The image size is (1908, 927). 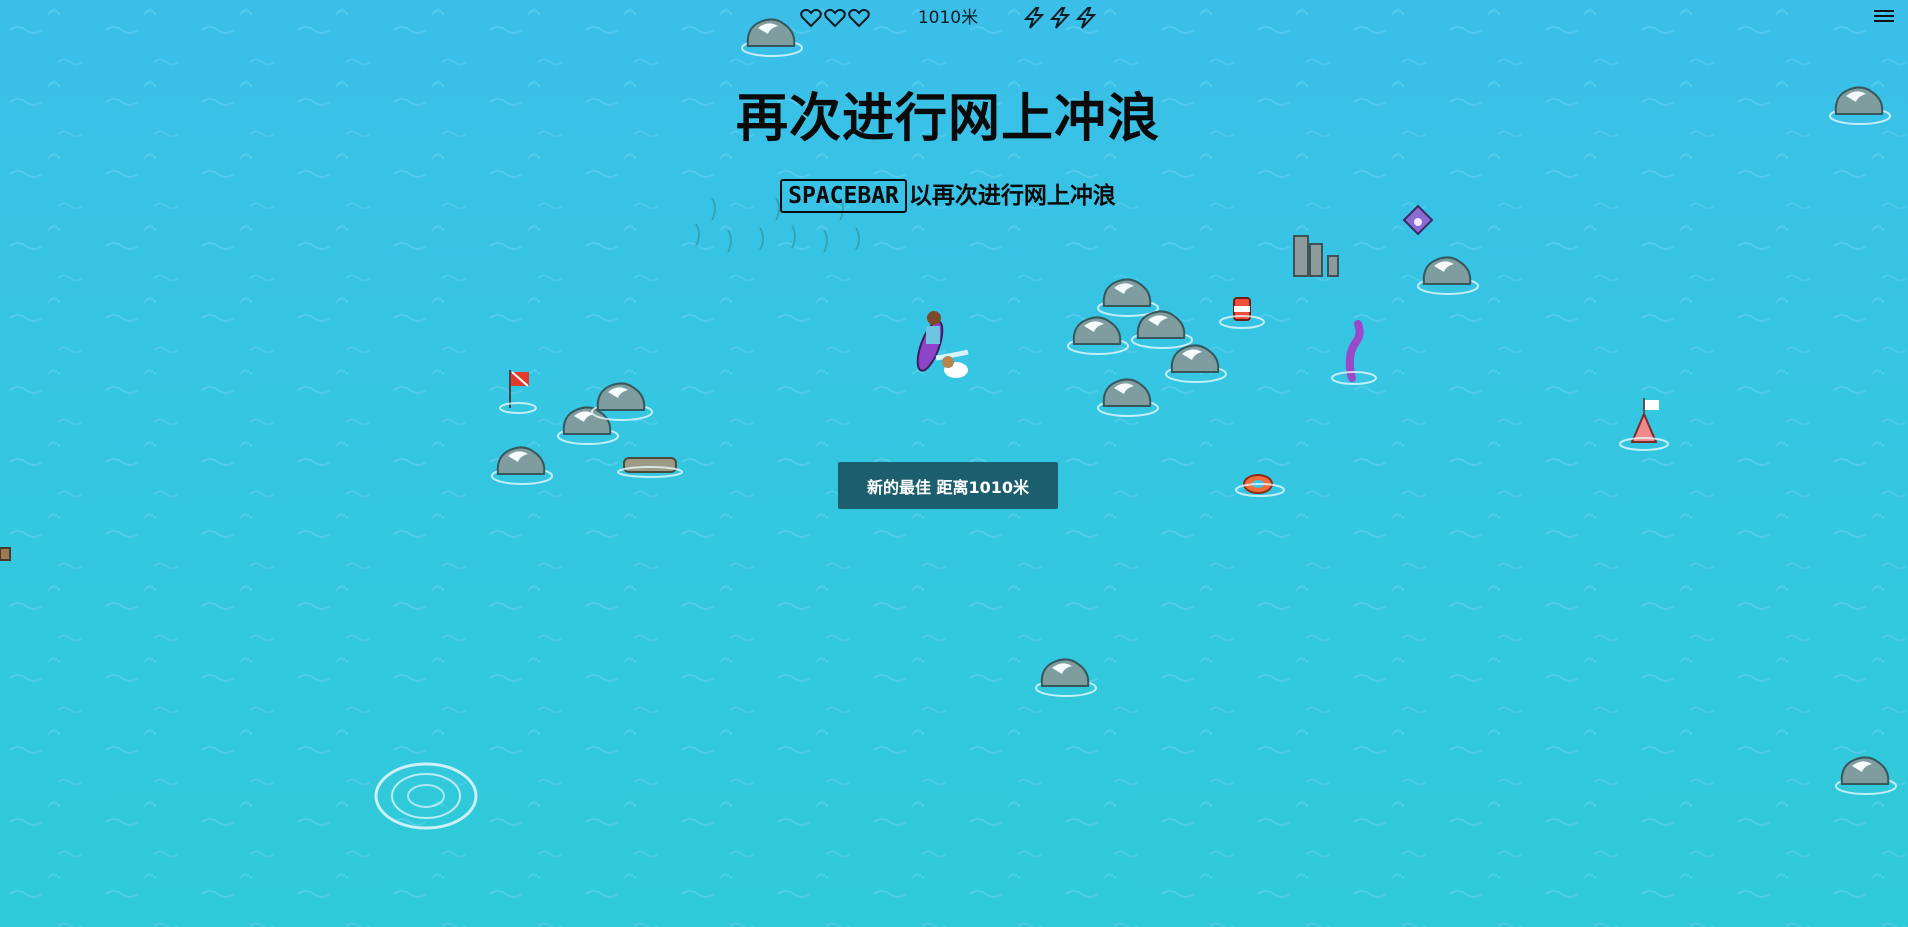 What do you see at coordinates (5, 554) in the screenshot?
I see `debris-icon` at bounding box center [5, 554].